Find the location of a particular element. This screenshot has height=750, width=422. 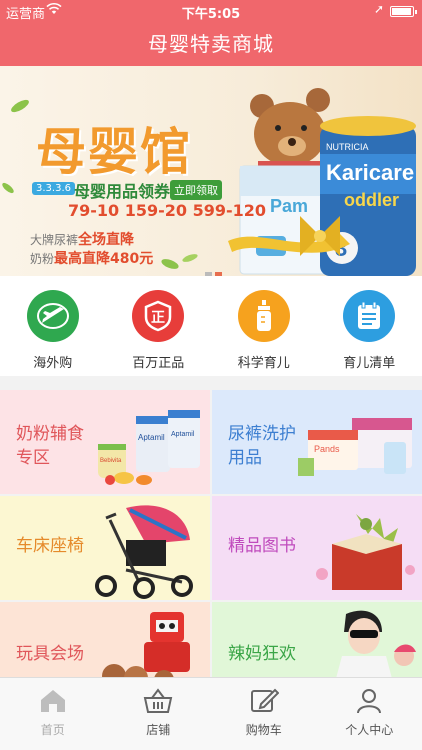

basket-icon is located at coordinates (158, 700).